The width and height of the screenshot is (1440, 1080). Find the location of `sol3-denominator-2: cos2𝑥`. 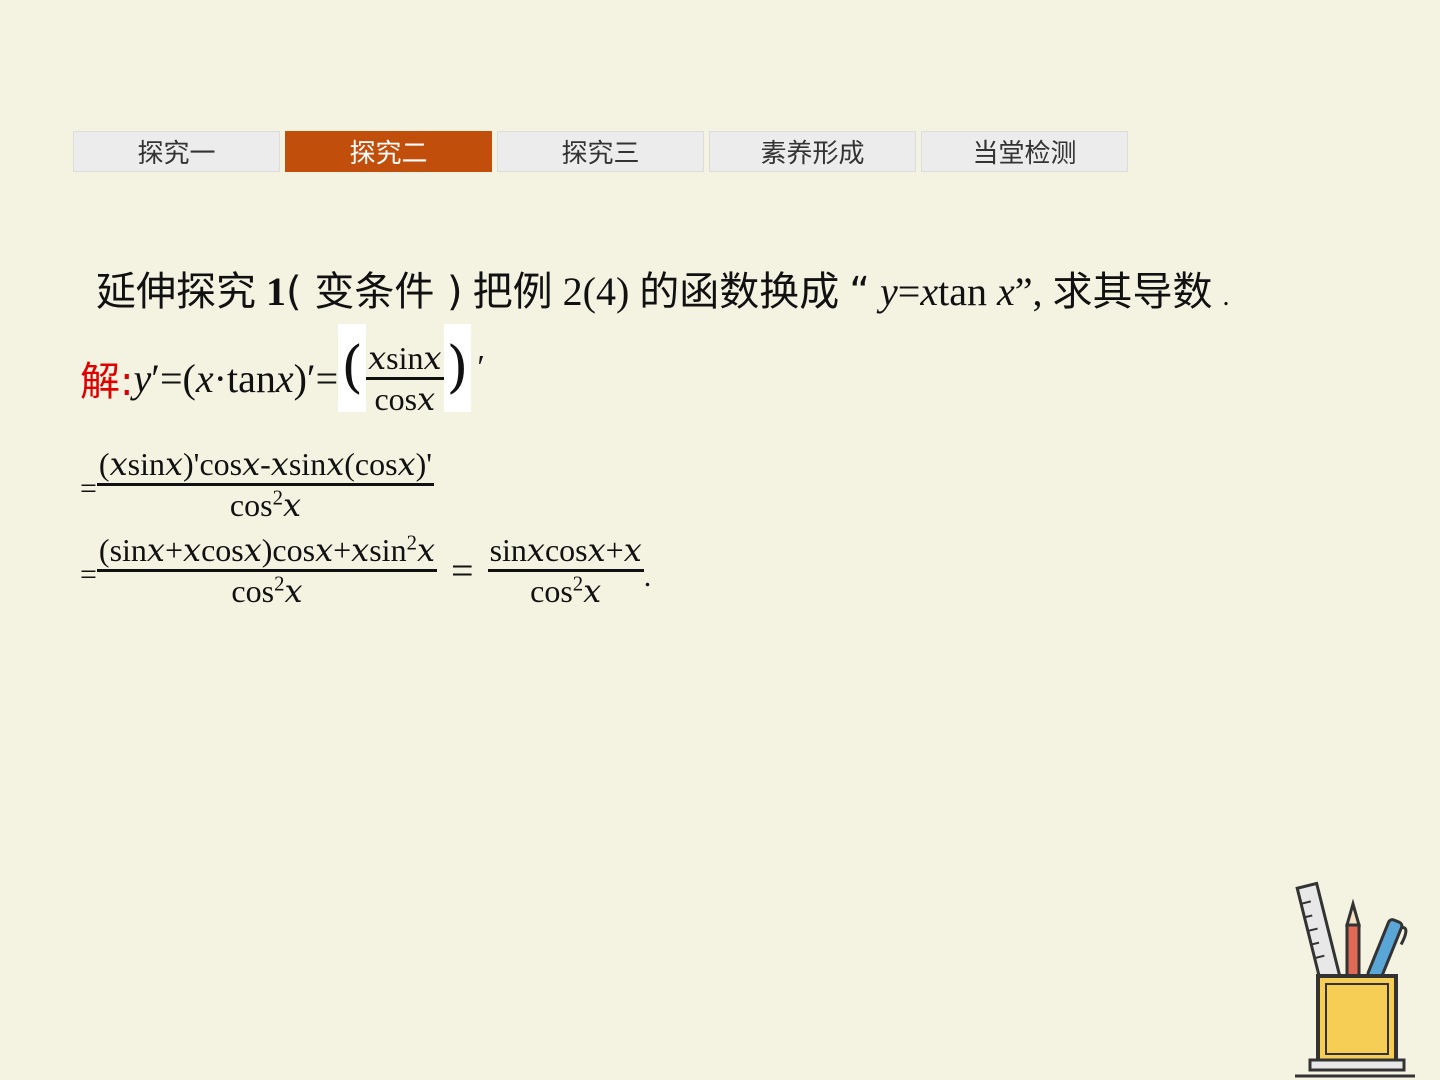

sol3-denominator-2: cos2𝑥 is located at coordinates (565, 591).